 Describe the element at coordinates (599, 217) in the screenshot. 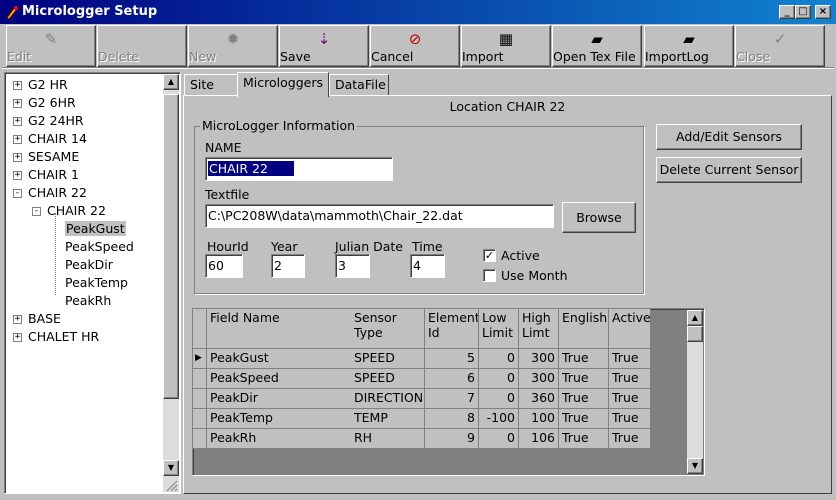

I see `browse-button: Browse` at that location.